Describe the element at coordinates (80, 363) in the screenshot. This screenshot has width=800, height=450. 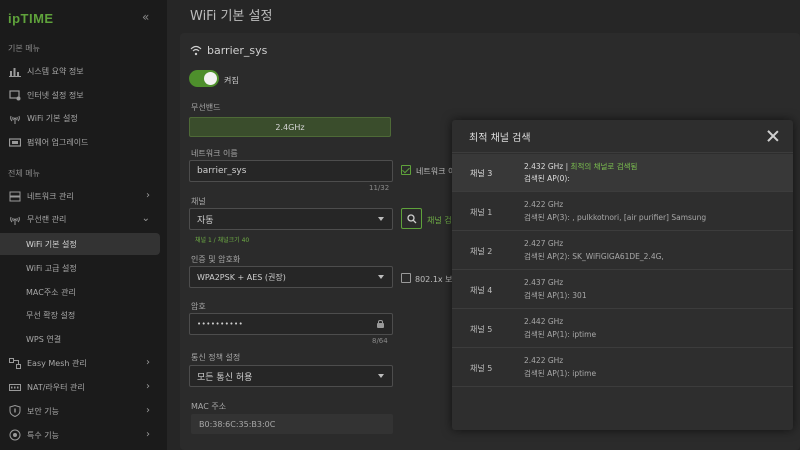
I see `sidebar-item-easy-mesh: Easy Mesh 관리 ›` at that location.